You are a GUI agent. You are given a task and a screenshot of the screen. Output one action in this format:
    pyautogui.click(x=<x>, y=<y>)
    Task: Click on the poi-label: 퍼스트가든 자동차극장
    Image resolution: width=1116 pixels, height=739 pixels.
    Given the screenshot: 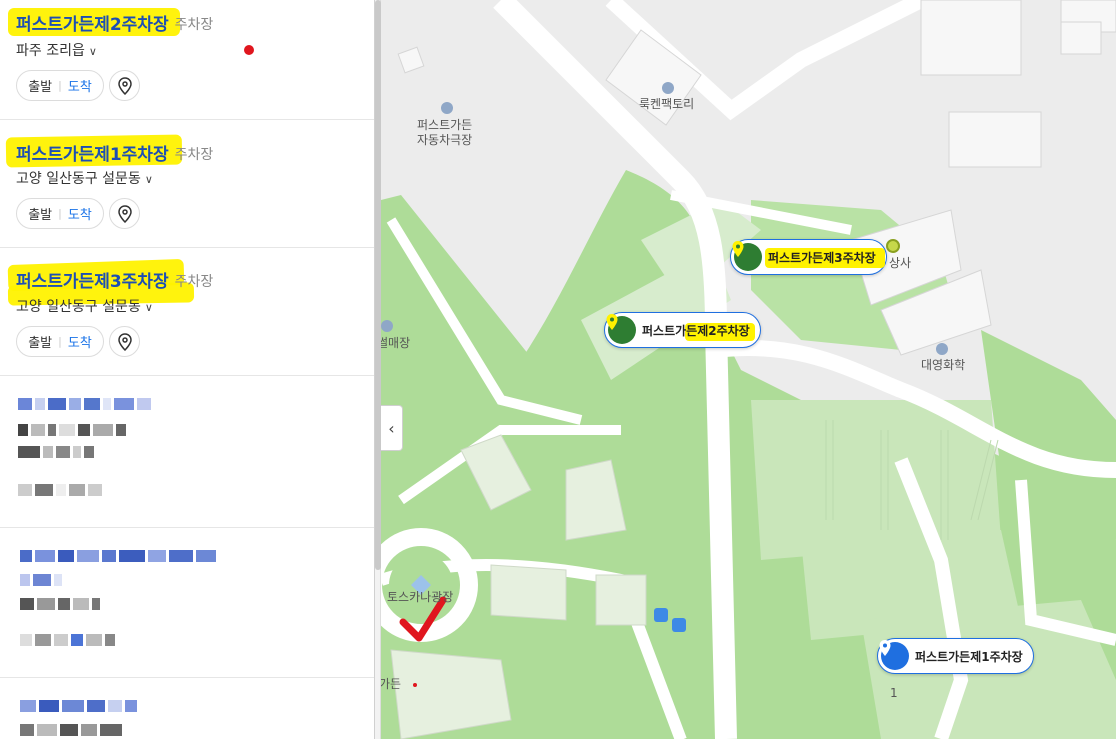 What is the action you would take?
    pyautogui.click(x=444, y=133)
    